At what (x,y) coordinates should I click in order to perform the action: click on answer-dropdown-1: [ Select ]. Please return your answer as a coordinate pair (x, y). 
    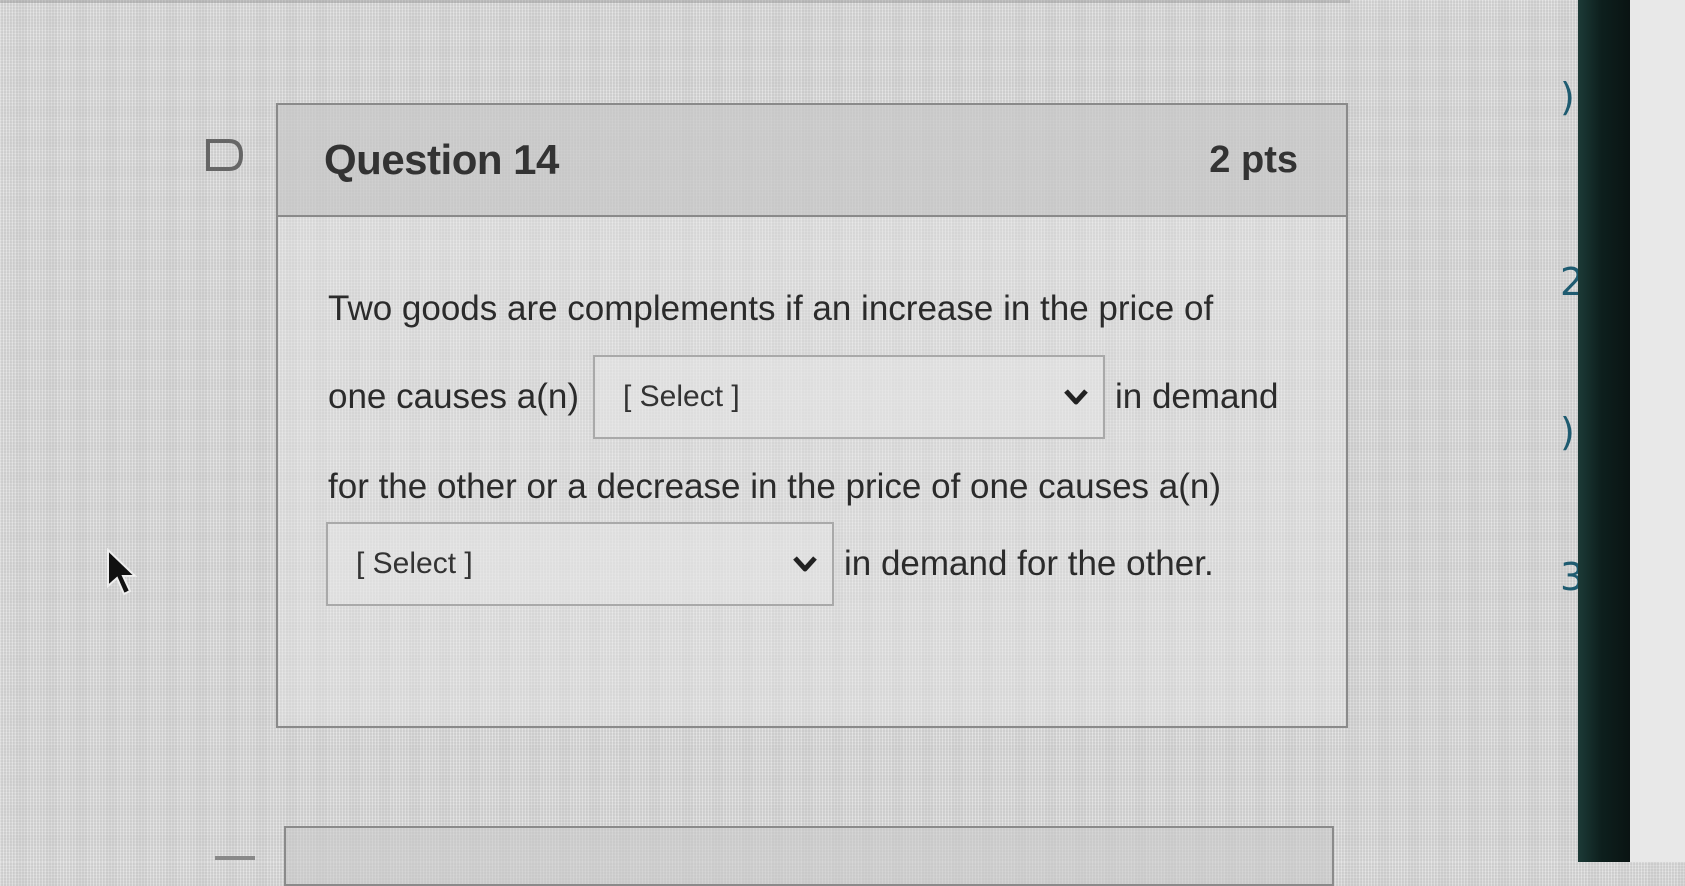
    Looking at the image, I should click on (848, 397).